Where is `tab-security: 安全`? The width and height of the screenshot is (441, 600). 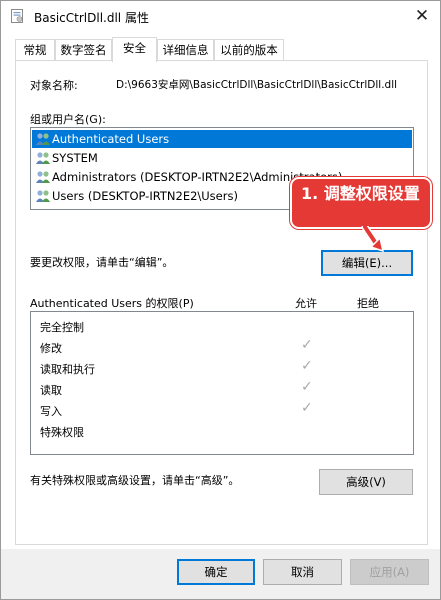 tab-security: 安全 is located at coordinates (134, 49).